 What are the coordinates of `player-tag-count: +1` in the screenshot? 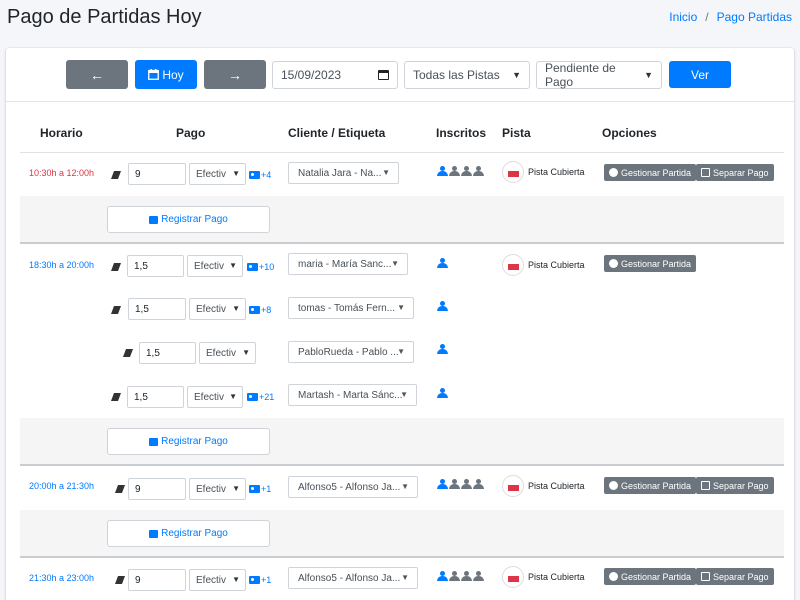 It's located at (266, 580).